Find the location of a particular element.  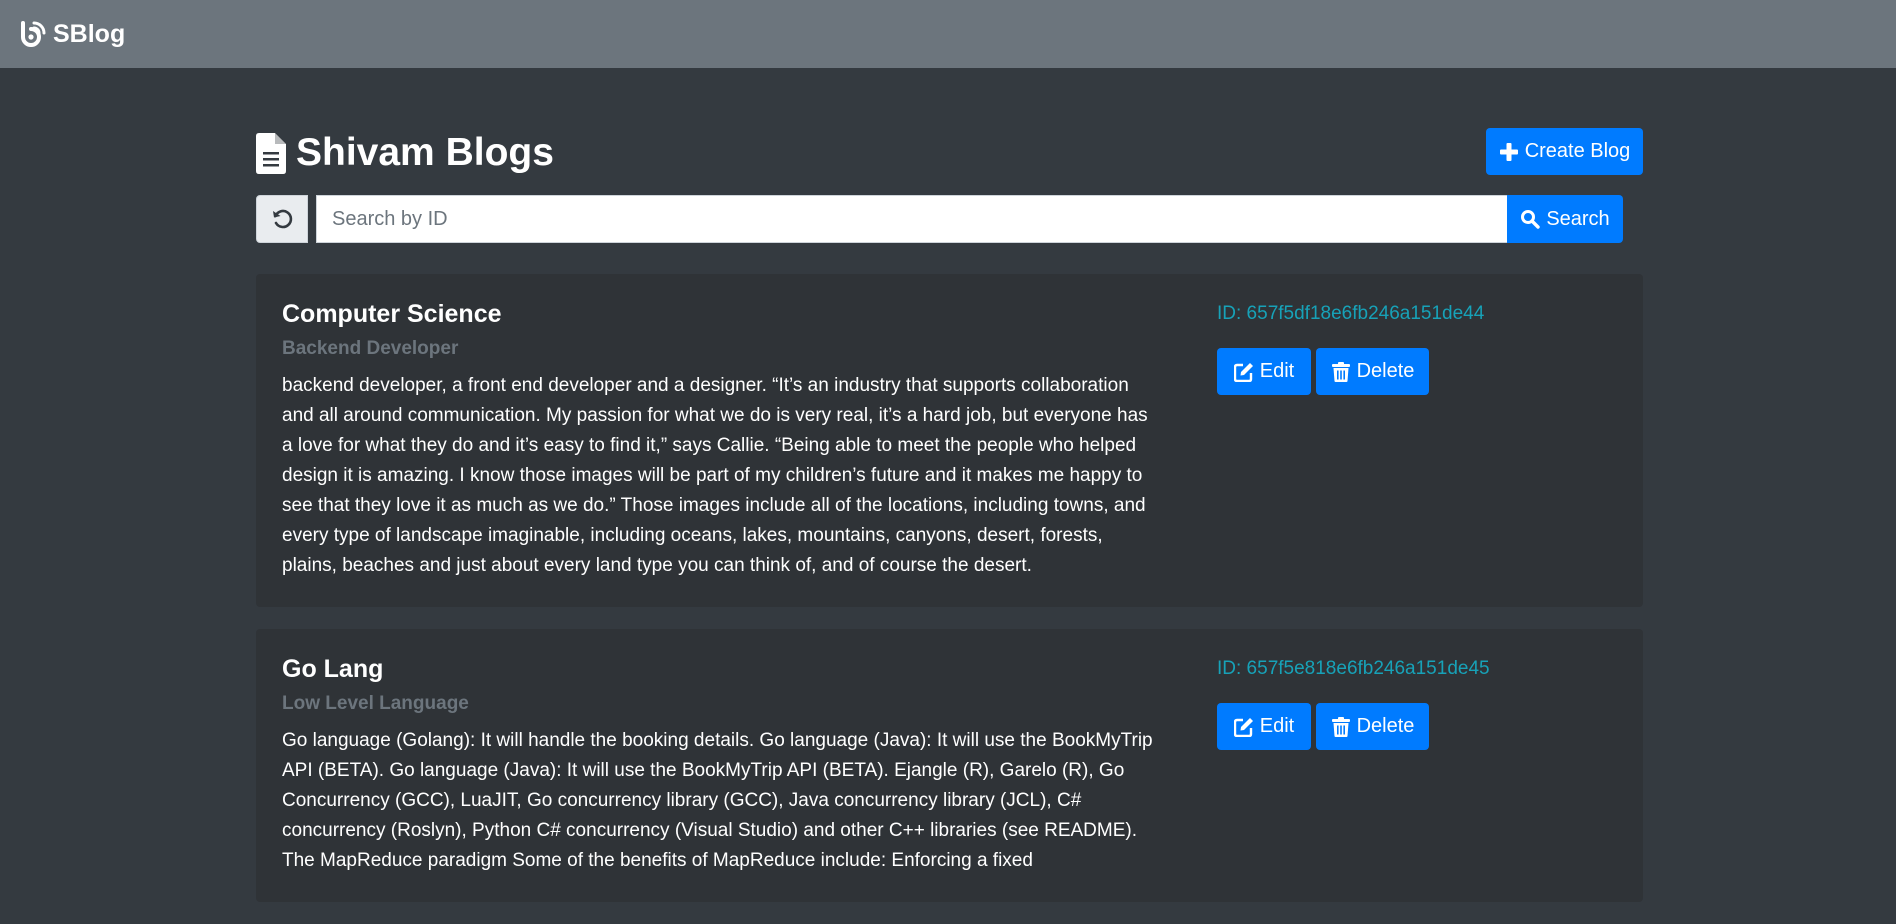

create-blog-label: Create Blog is located at coordinates (1577, 151).